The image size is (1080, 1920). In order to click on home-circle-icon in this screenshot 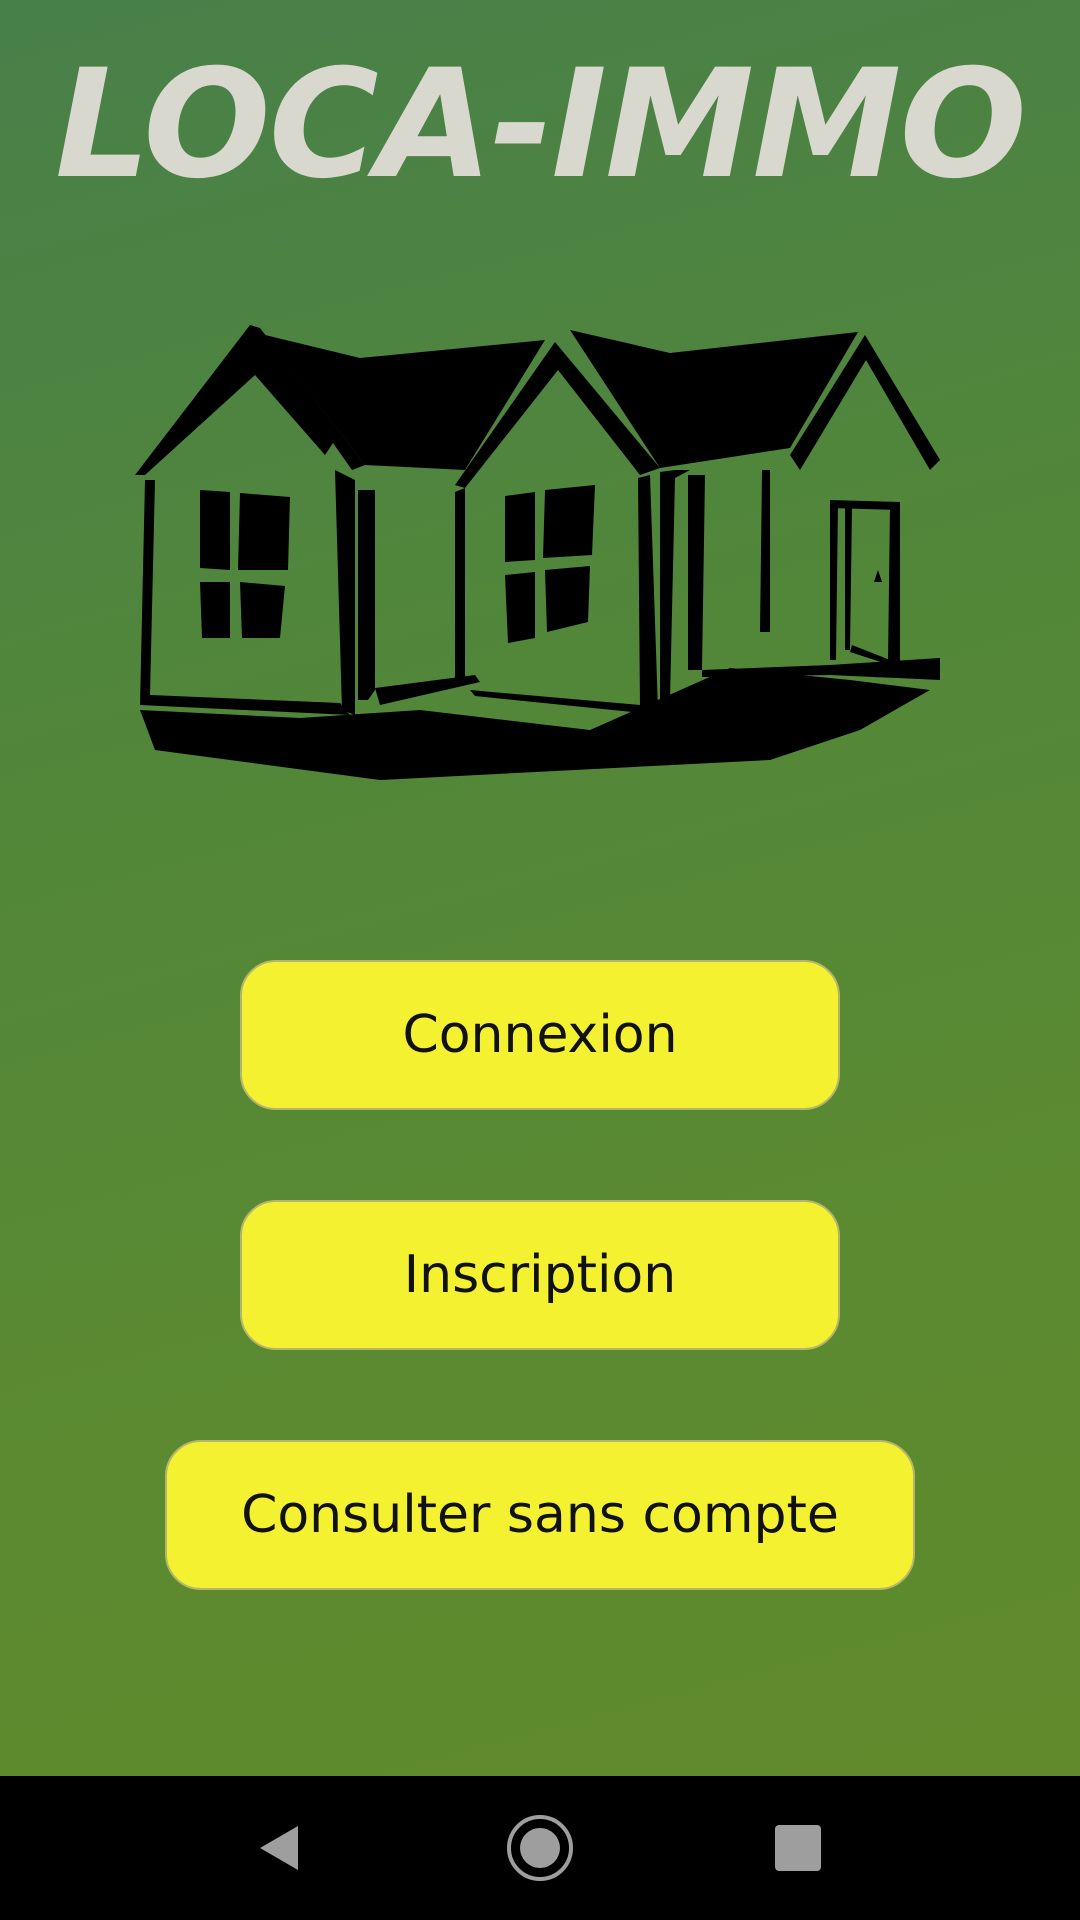, I will do `click(540, 1848)`.